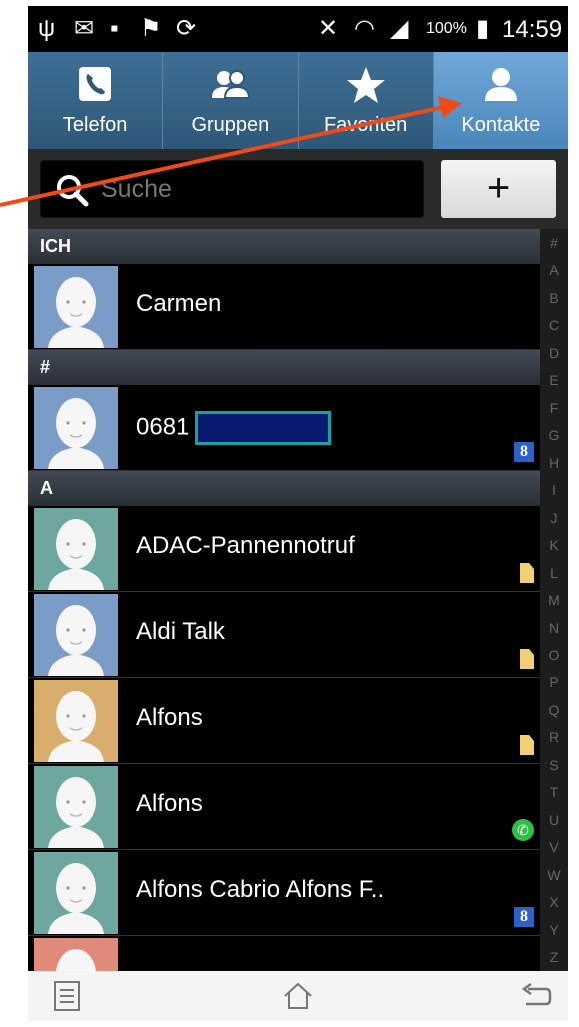  Describe the element at coordinates (554, 379) in the screenshot. I see `index-letter: E` at that location.